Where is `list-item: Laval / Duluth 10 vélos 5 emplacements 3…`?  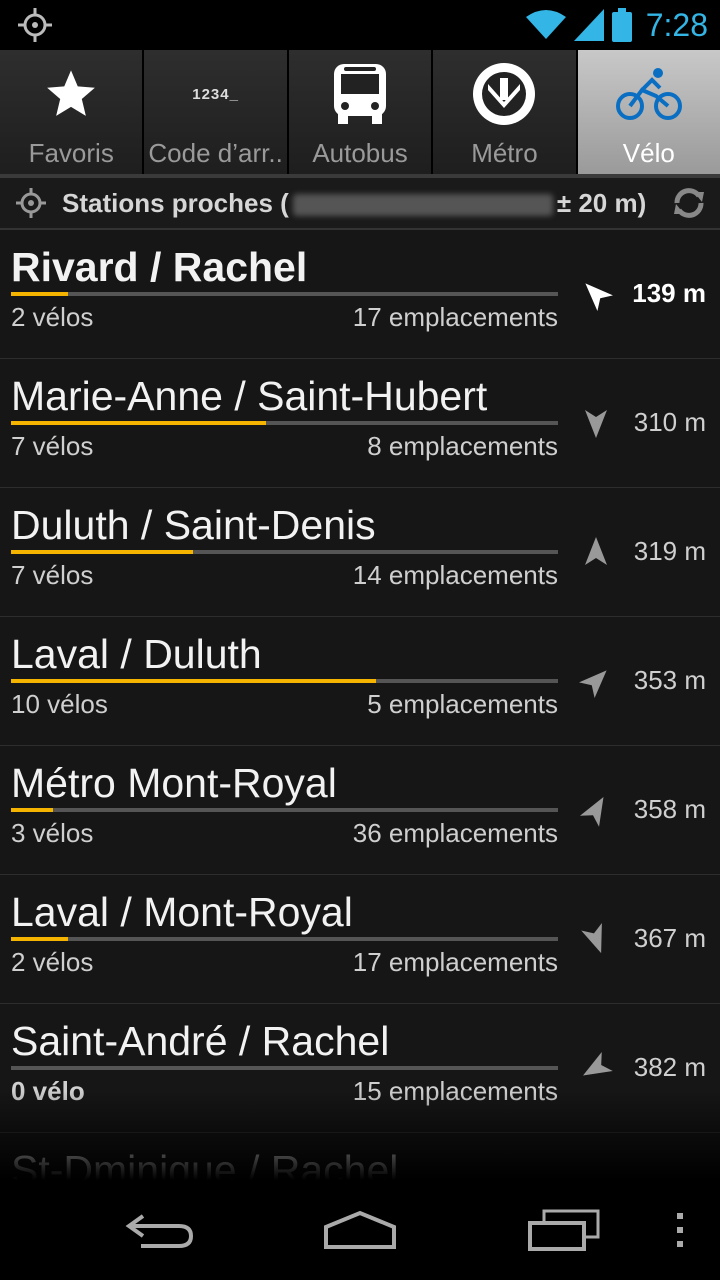
list-item: Laval / Duluth 10 vélos 5 emplacements 3… is located at coordinates (360, 681).